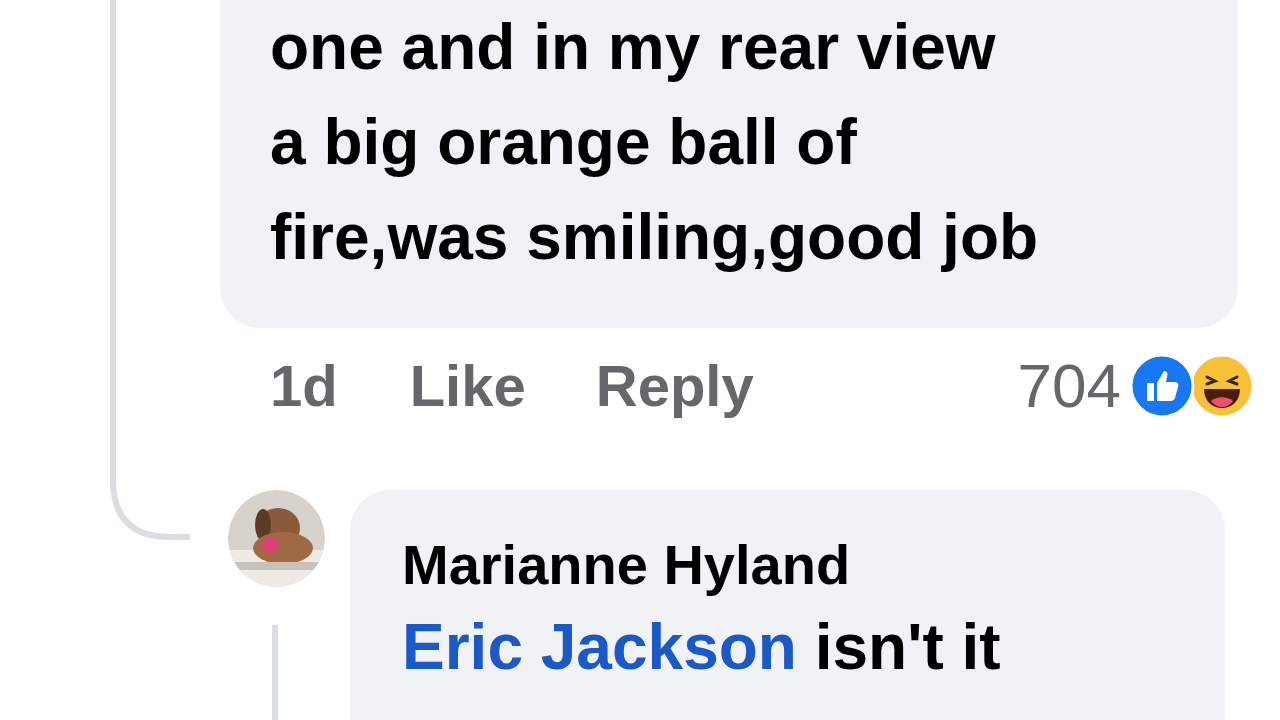 The height and width of the screenshot is (720, 1280). Describe the element at coordinates (304, 386) in the screenshot. I see `comment-time: 1d` at that location.